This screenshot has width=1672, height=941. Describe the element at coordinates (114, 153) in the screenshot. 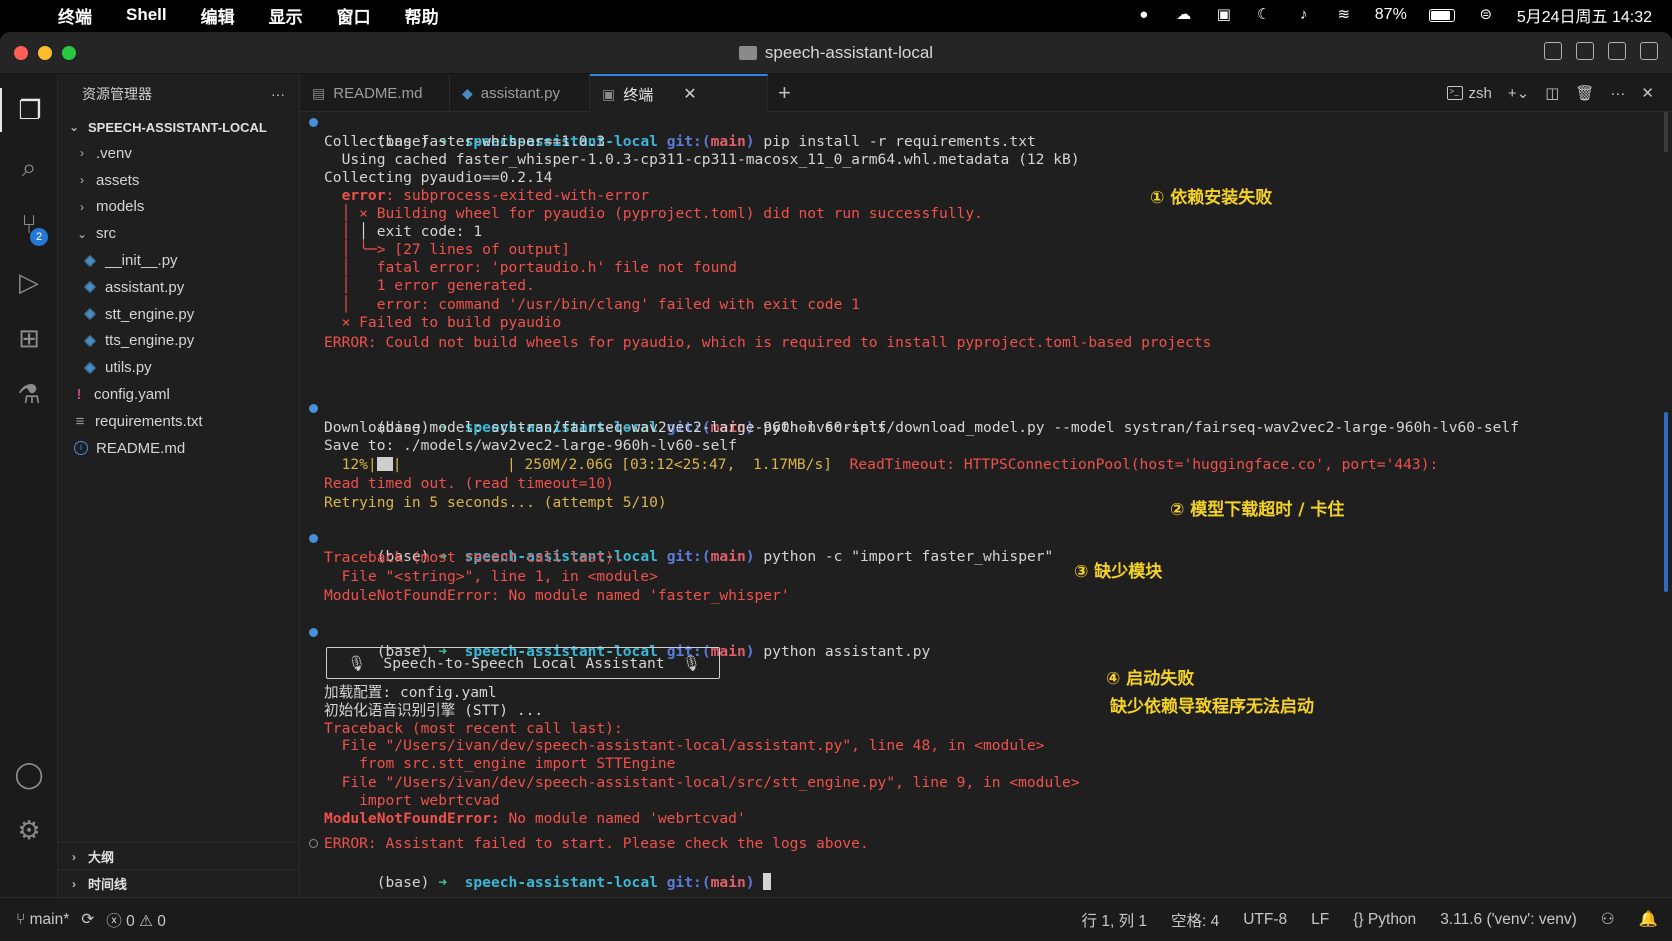

I see `tree-item-label: .venv` at that location.